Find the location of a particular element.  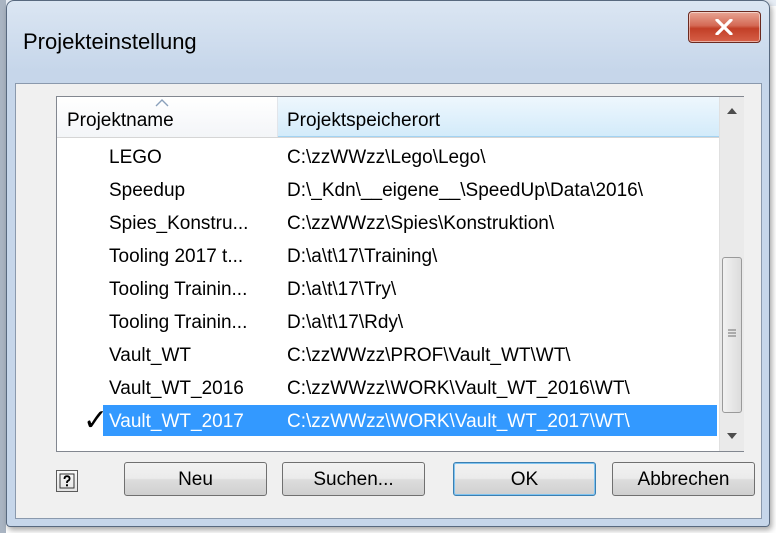

project-location: C:\zzWWzz\PROF\Vault_WT\WT\ is located at coordinates (429, 355).